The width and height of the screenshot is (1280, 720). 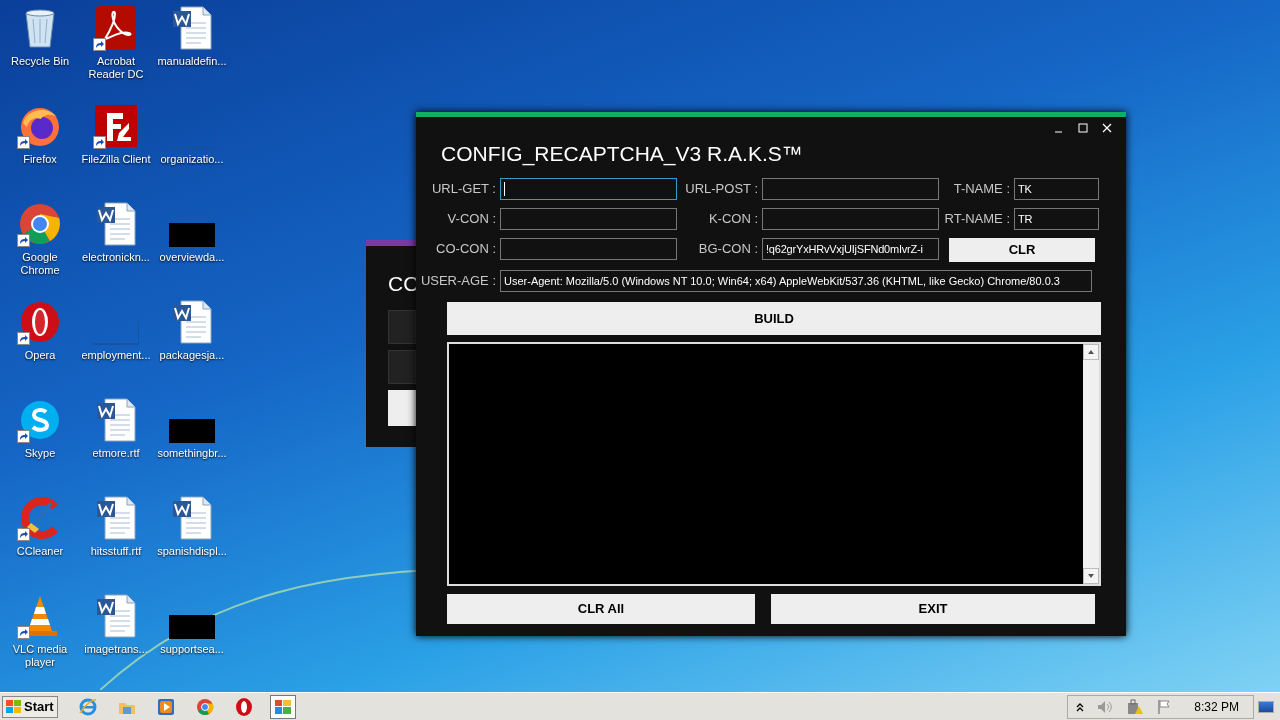 What do you see at coordinates (40, 453) in the screenshot?
I see `icon-label: Skype` at bounding box center [40, 453].